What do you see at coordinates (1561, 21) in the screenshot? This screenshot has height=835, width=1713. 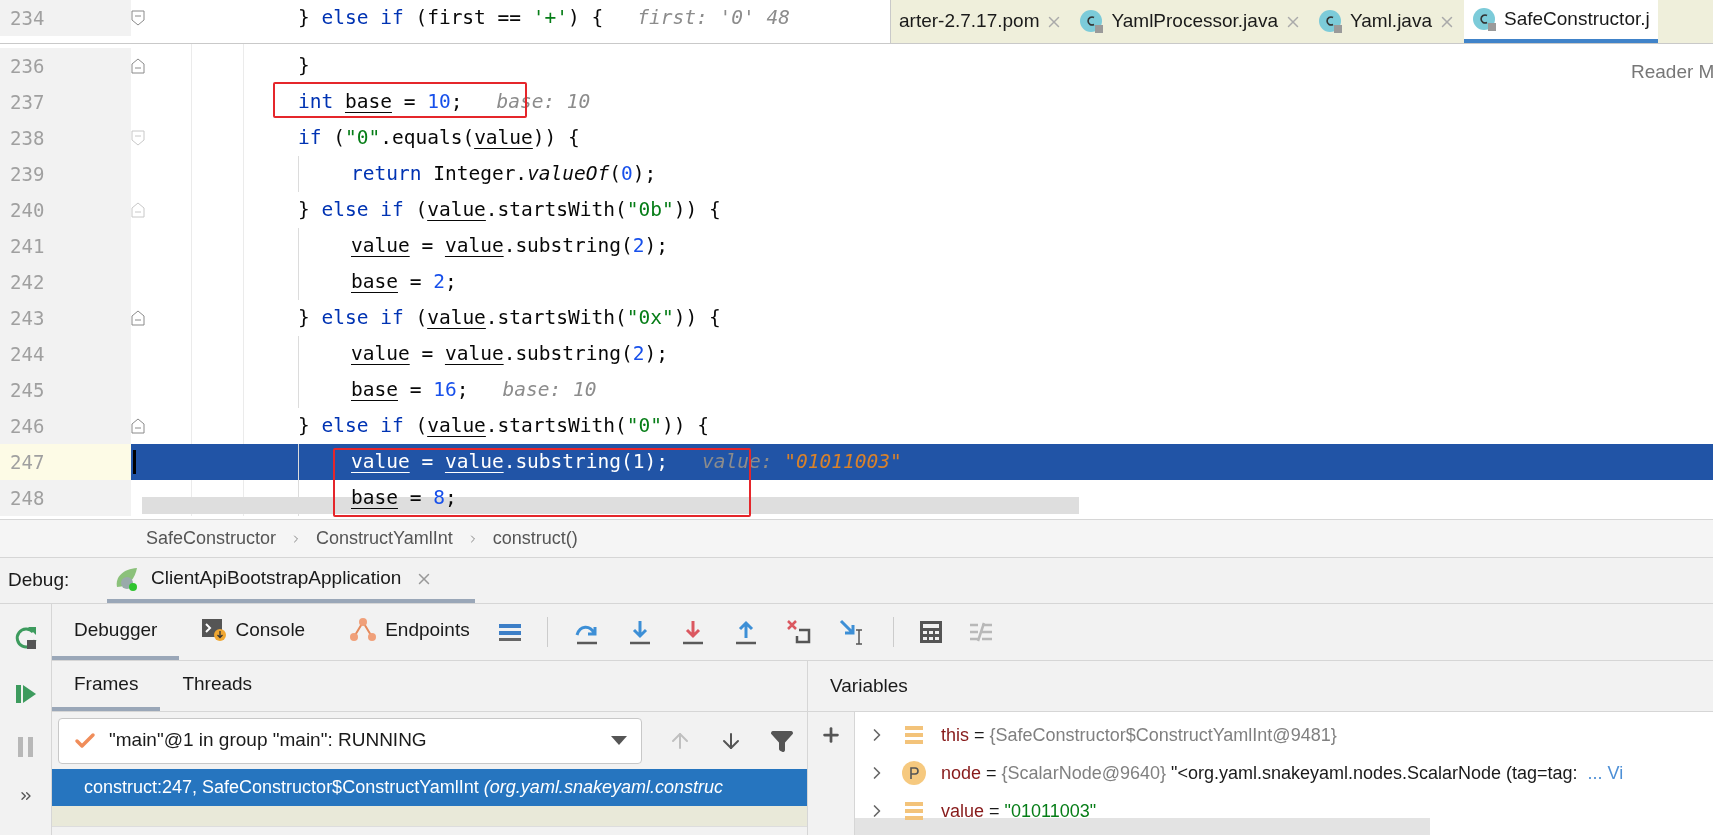 I see `editor-tab: SafeConstructor.j` at bounding box center [1561, 21].